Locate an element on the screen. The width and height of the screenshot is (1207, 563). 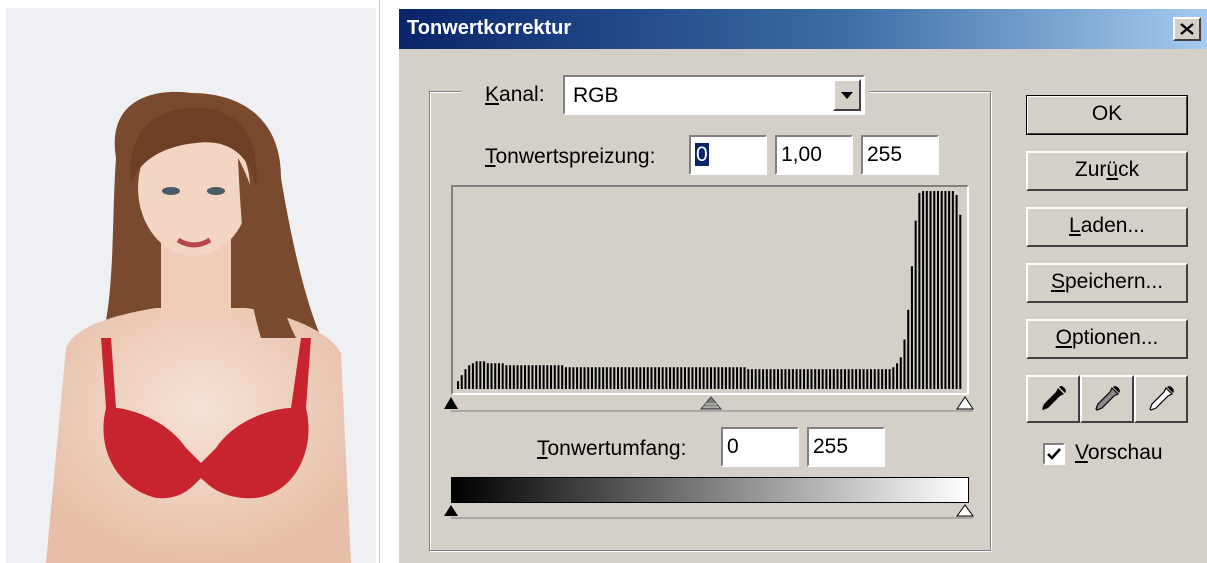
eyedropper-group is located at coordinates (1107, 399).